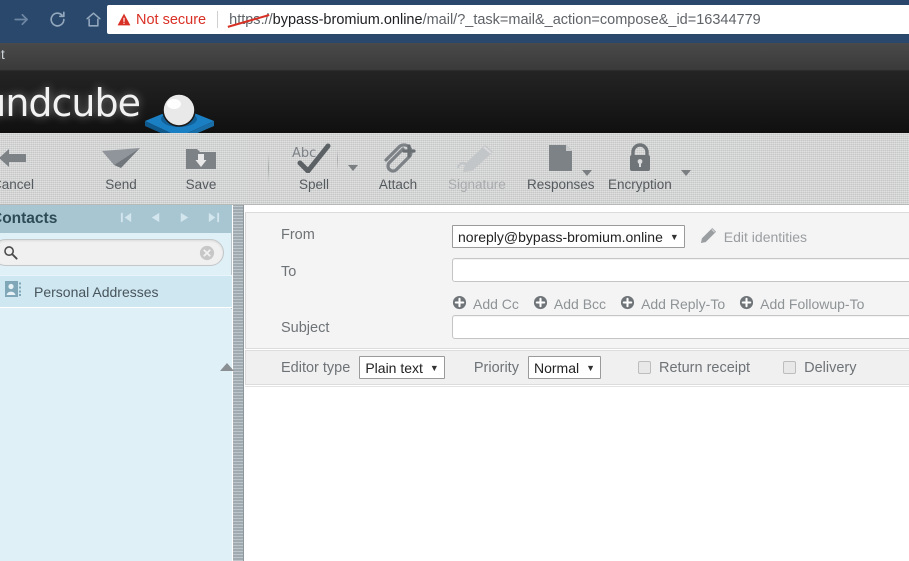 This screenshot has width=909, height=561. What do you see at coordinates (17, 184) in the screenshot?
I see `cancel-label: Cancel` at bounding box center [17, 184].